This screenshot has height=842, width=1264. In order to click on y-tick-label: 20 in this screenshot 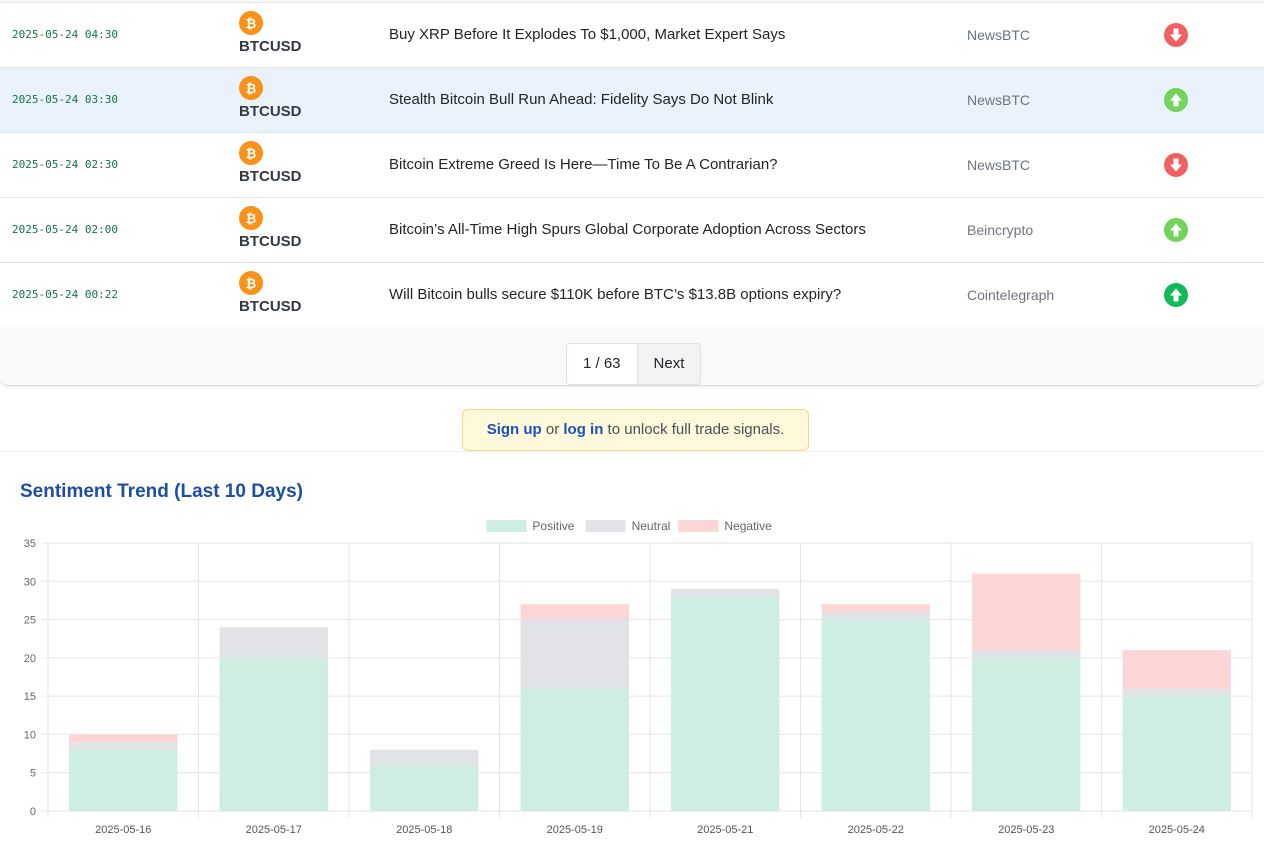, I will do `click(30, 659)`.